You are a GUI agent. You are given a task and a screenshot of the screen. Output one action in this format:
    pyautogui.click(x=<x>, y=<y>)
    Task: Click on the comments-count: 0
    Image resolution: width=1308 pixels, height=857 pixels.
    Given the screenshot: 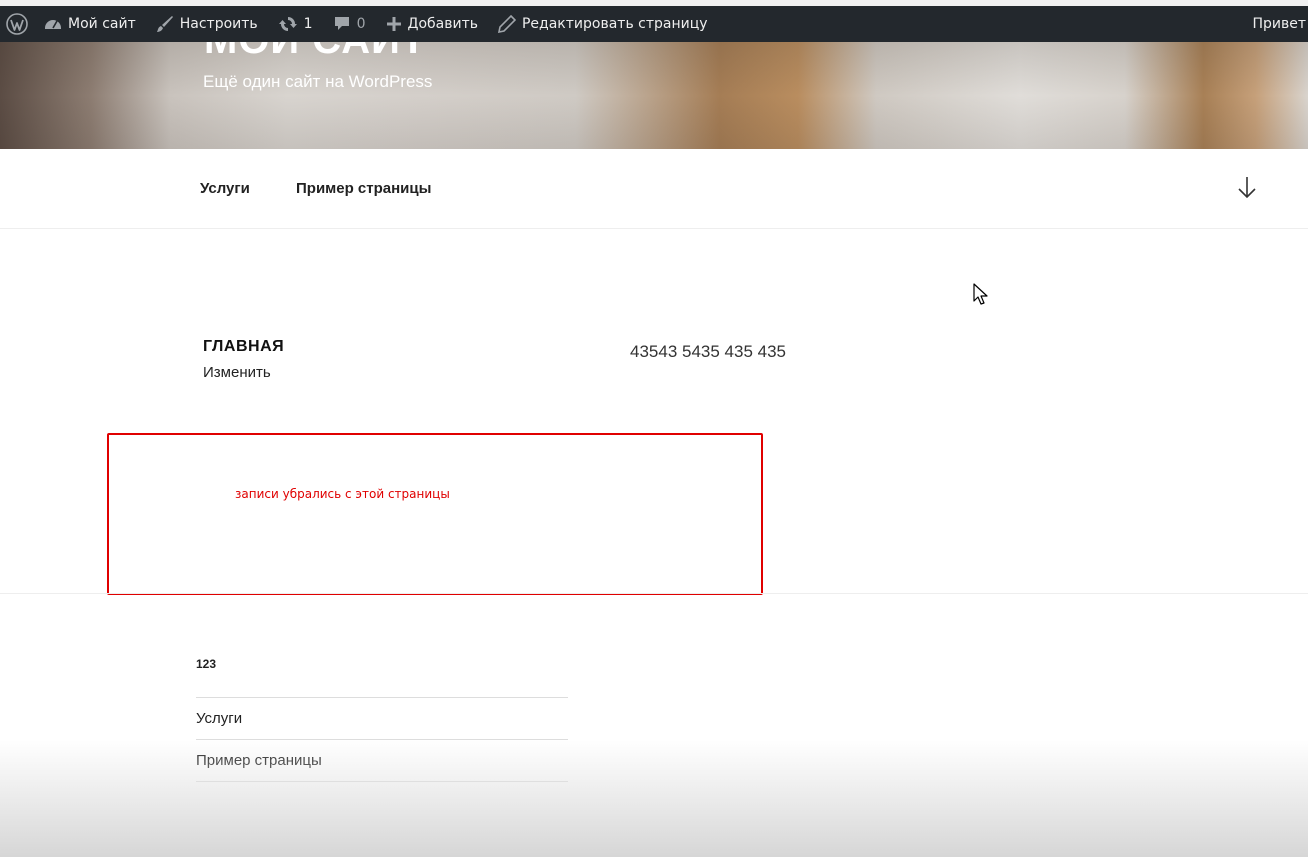 What is the action you would take?
    pyautogui.click(x=361, y=24)
    